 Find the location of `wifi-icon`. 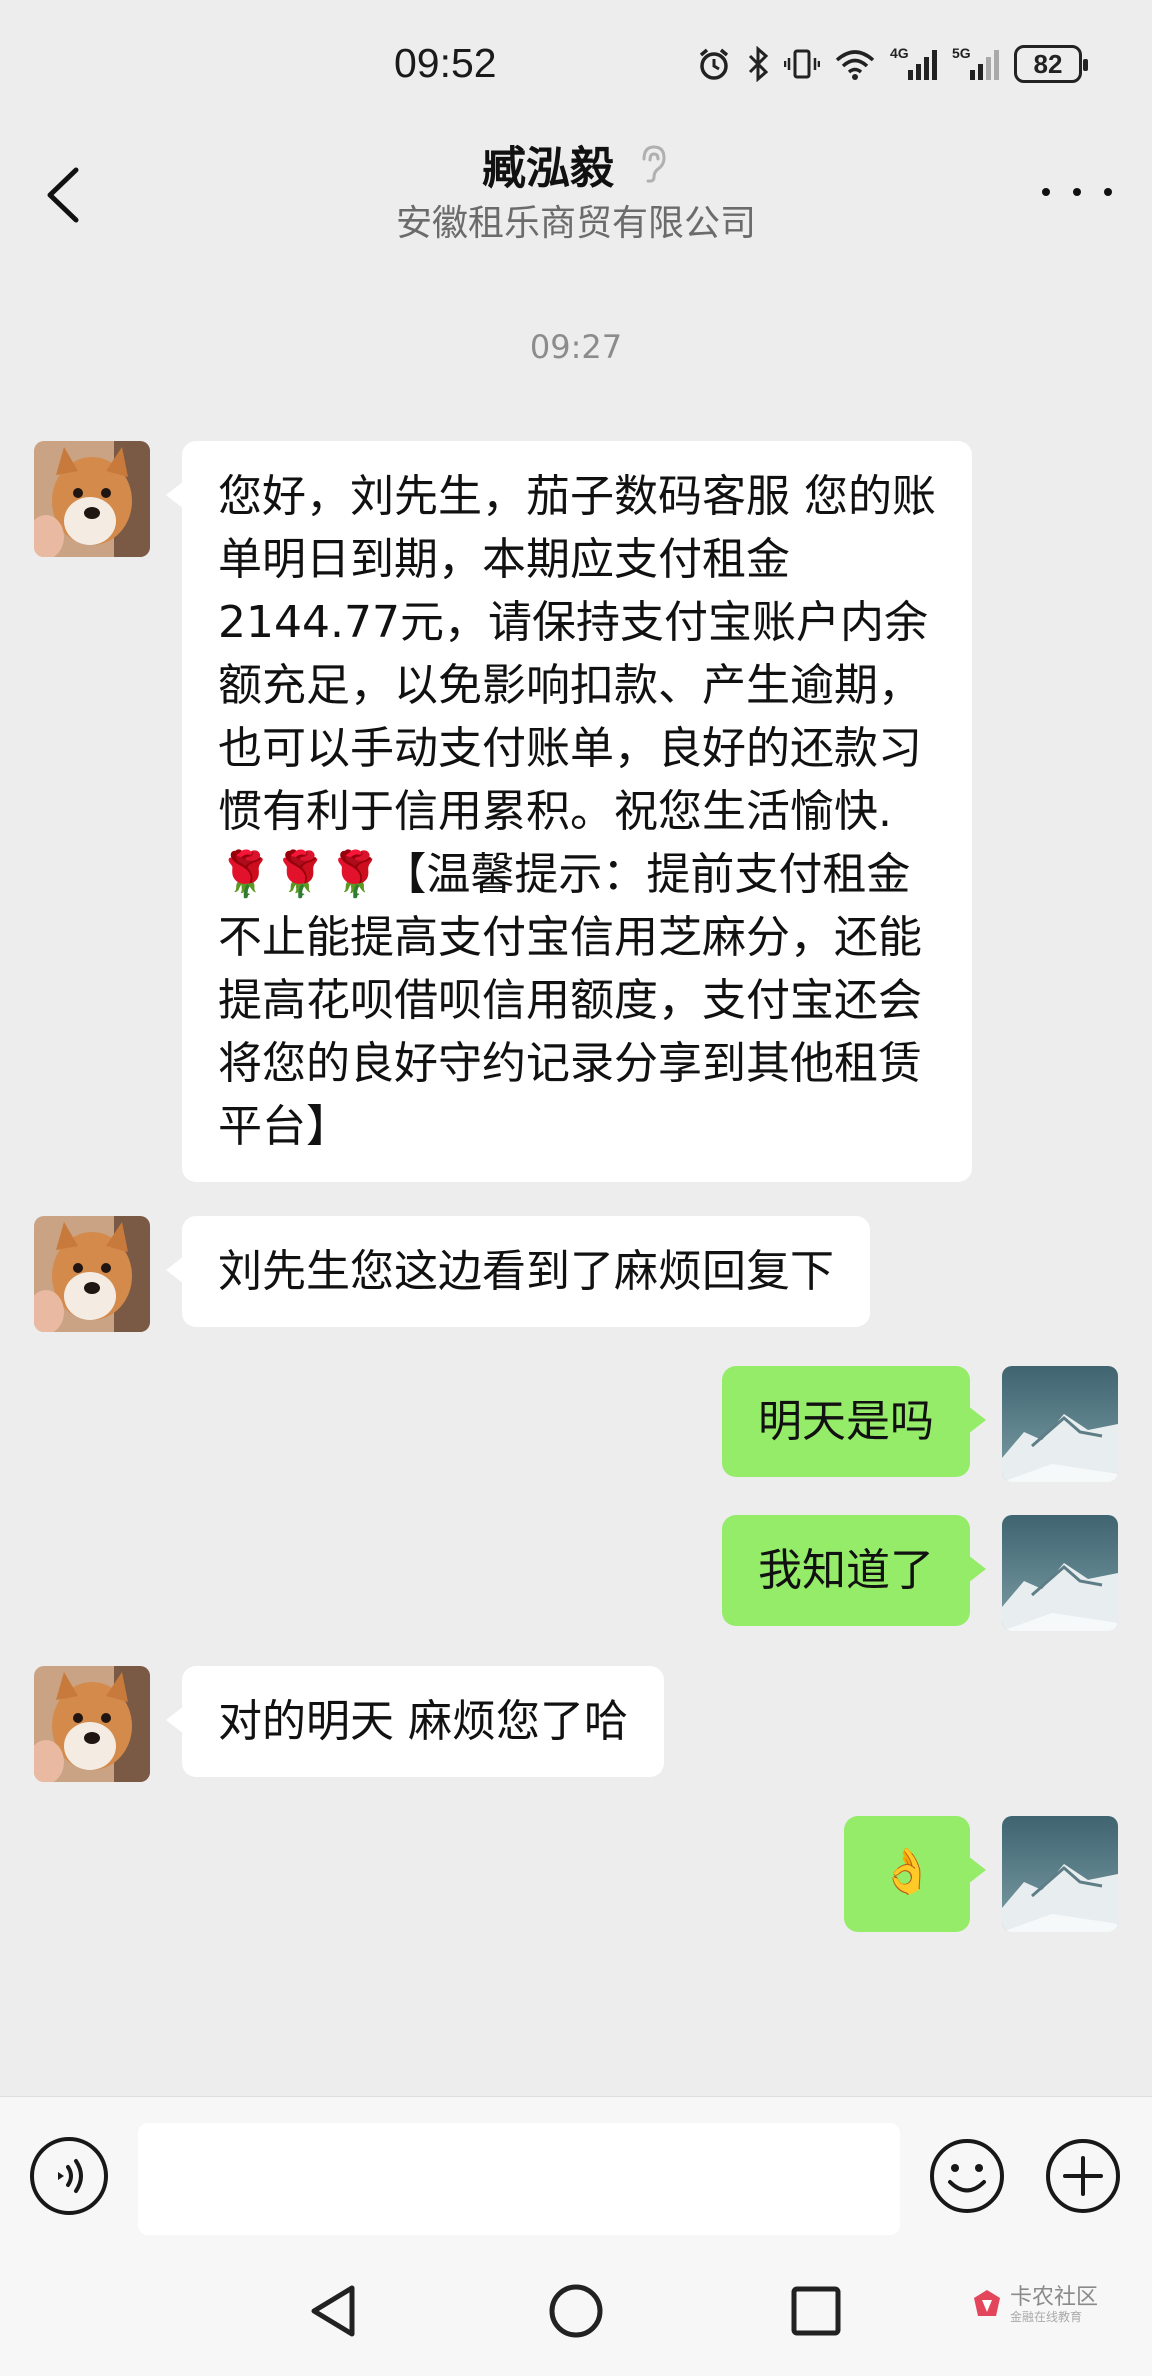

wifi-icon is located at coordinates (855, 64).